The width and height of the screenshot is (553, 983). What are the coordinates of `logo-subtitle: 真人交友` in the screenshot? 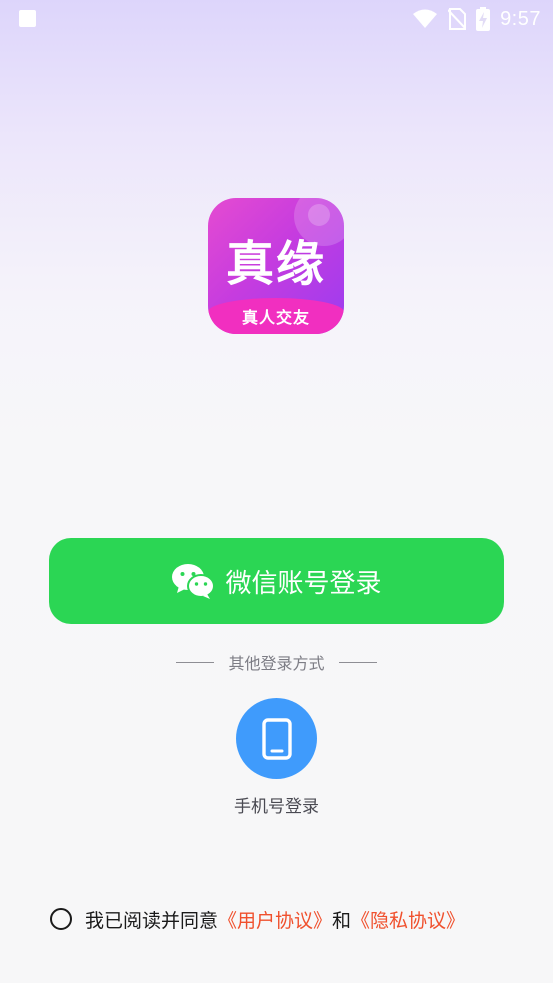 It's located at (275, 317).